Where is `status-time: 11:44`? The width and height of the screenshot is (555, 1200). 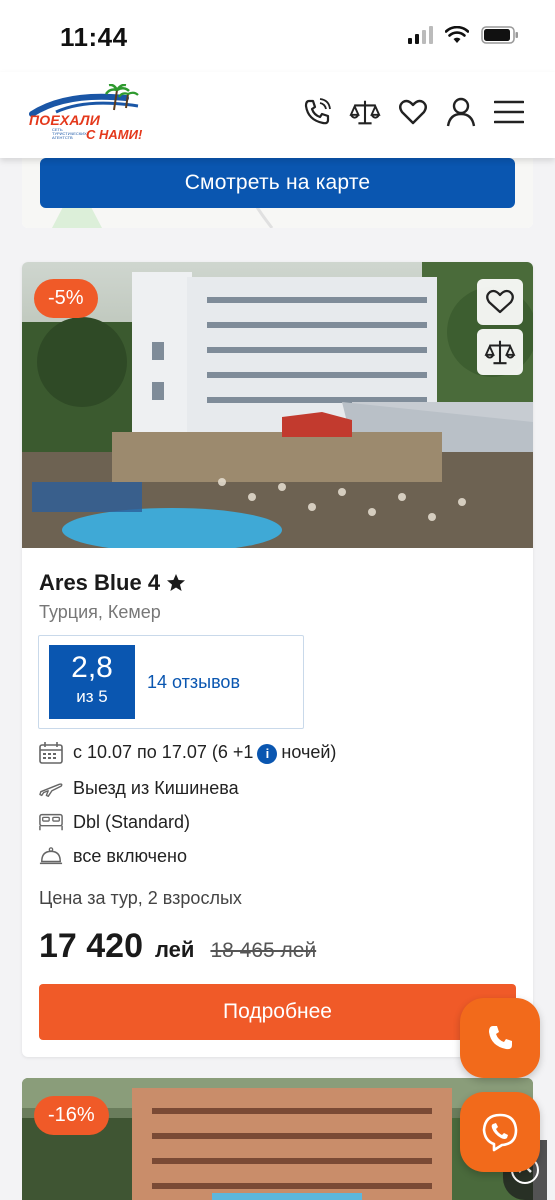
status-time: 11:44 is located at coordinates (94, 37).